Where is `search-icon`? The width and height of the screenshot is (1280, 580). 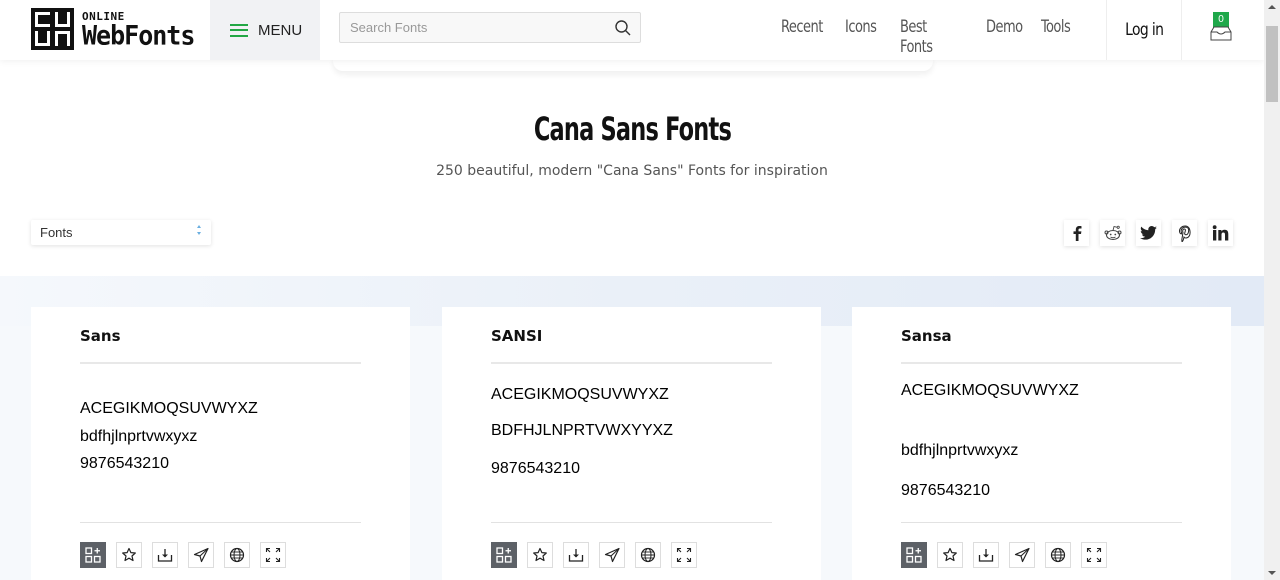
search-icon is located at coordinates (623, 28).